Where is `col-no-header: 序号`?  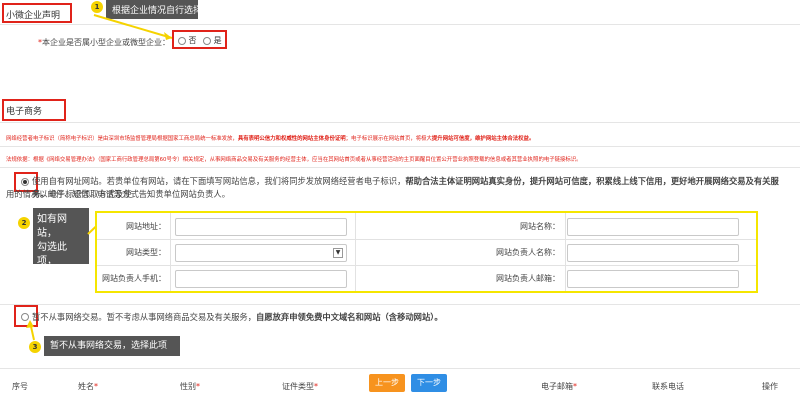
col-no-header: 序号 is located at coordinates (20, 386).